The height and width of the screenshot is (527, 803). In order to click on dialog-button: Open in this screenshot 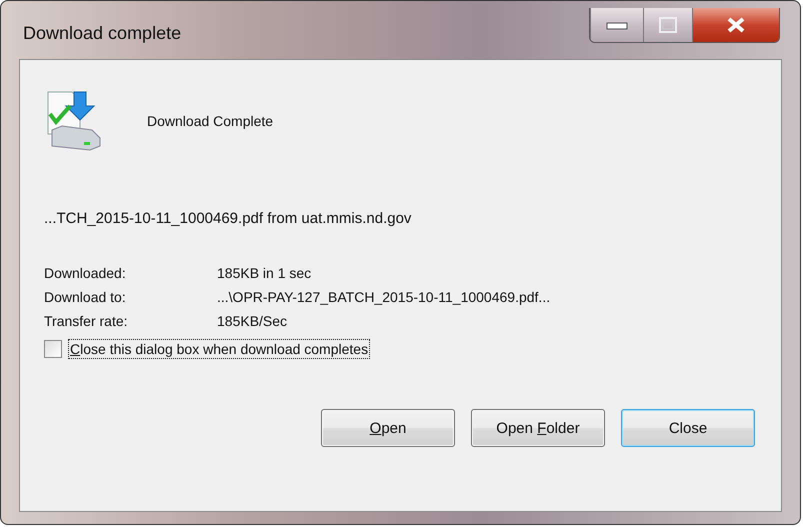, I will do `click(388, 428)`.